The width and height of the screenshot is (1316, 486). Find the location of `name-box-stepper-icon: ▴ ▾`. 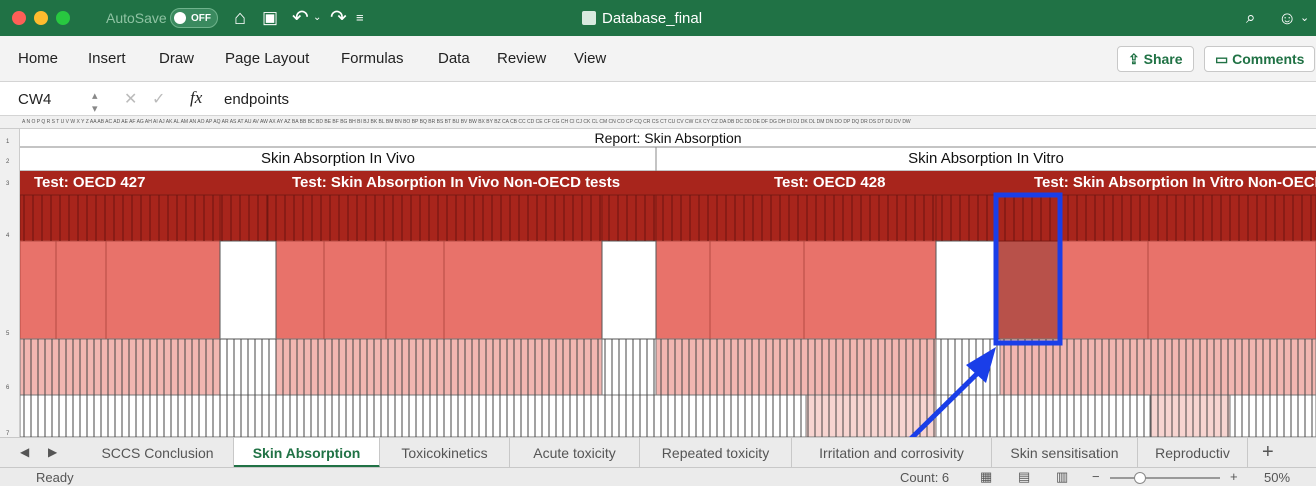

name-box-stepper-icon: ▴ ▾ is located at coordinates (95, 102).